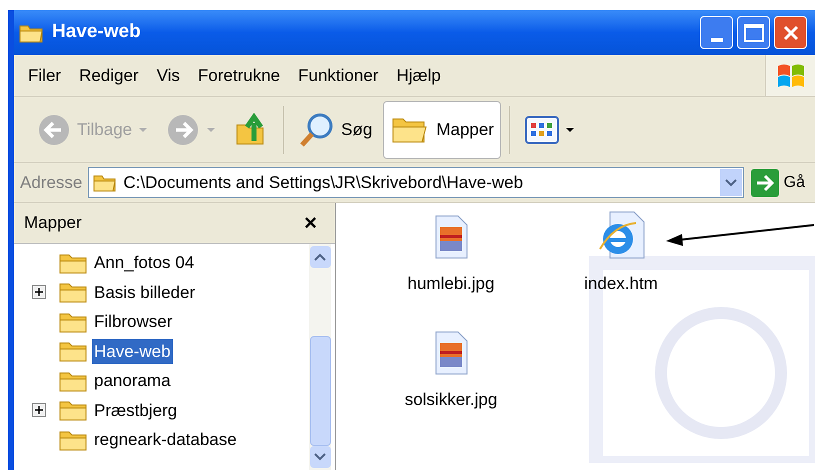  Describe the element at coordinates (541, 129) in the screenshot. I see `views-grid-icon` at that location.